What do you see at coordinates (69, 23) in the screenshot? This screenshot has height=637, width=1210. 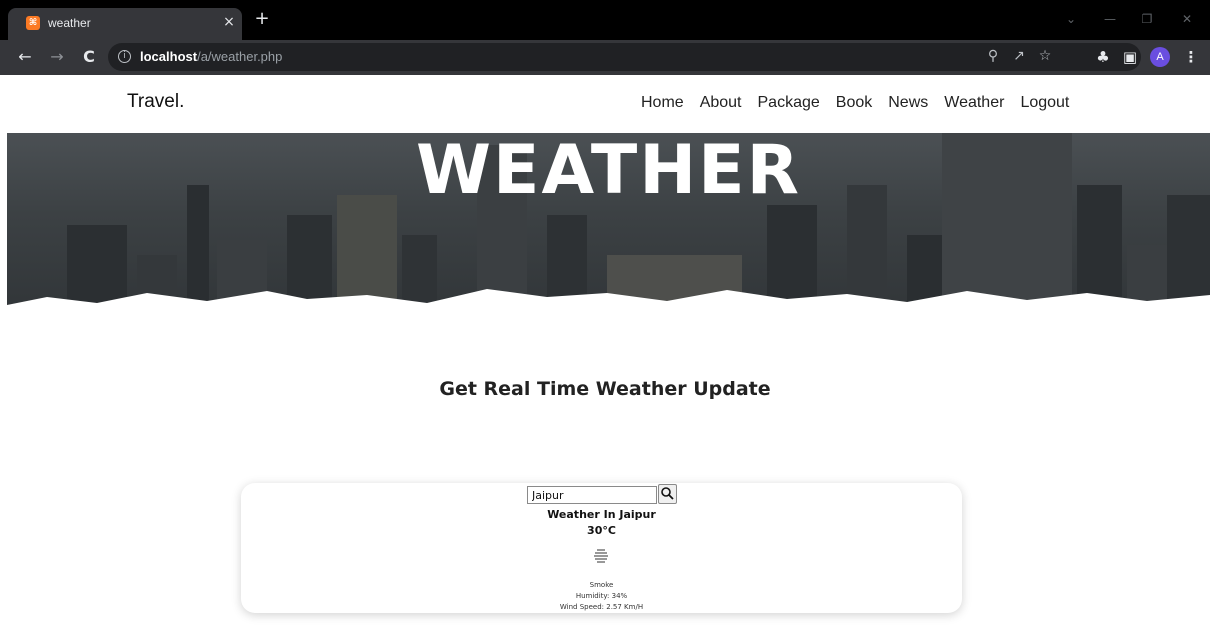 I see `tab-title: weather` at bounding box center [69, 23].